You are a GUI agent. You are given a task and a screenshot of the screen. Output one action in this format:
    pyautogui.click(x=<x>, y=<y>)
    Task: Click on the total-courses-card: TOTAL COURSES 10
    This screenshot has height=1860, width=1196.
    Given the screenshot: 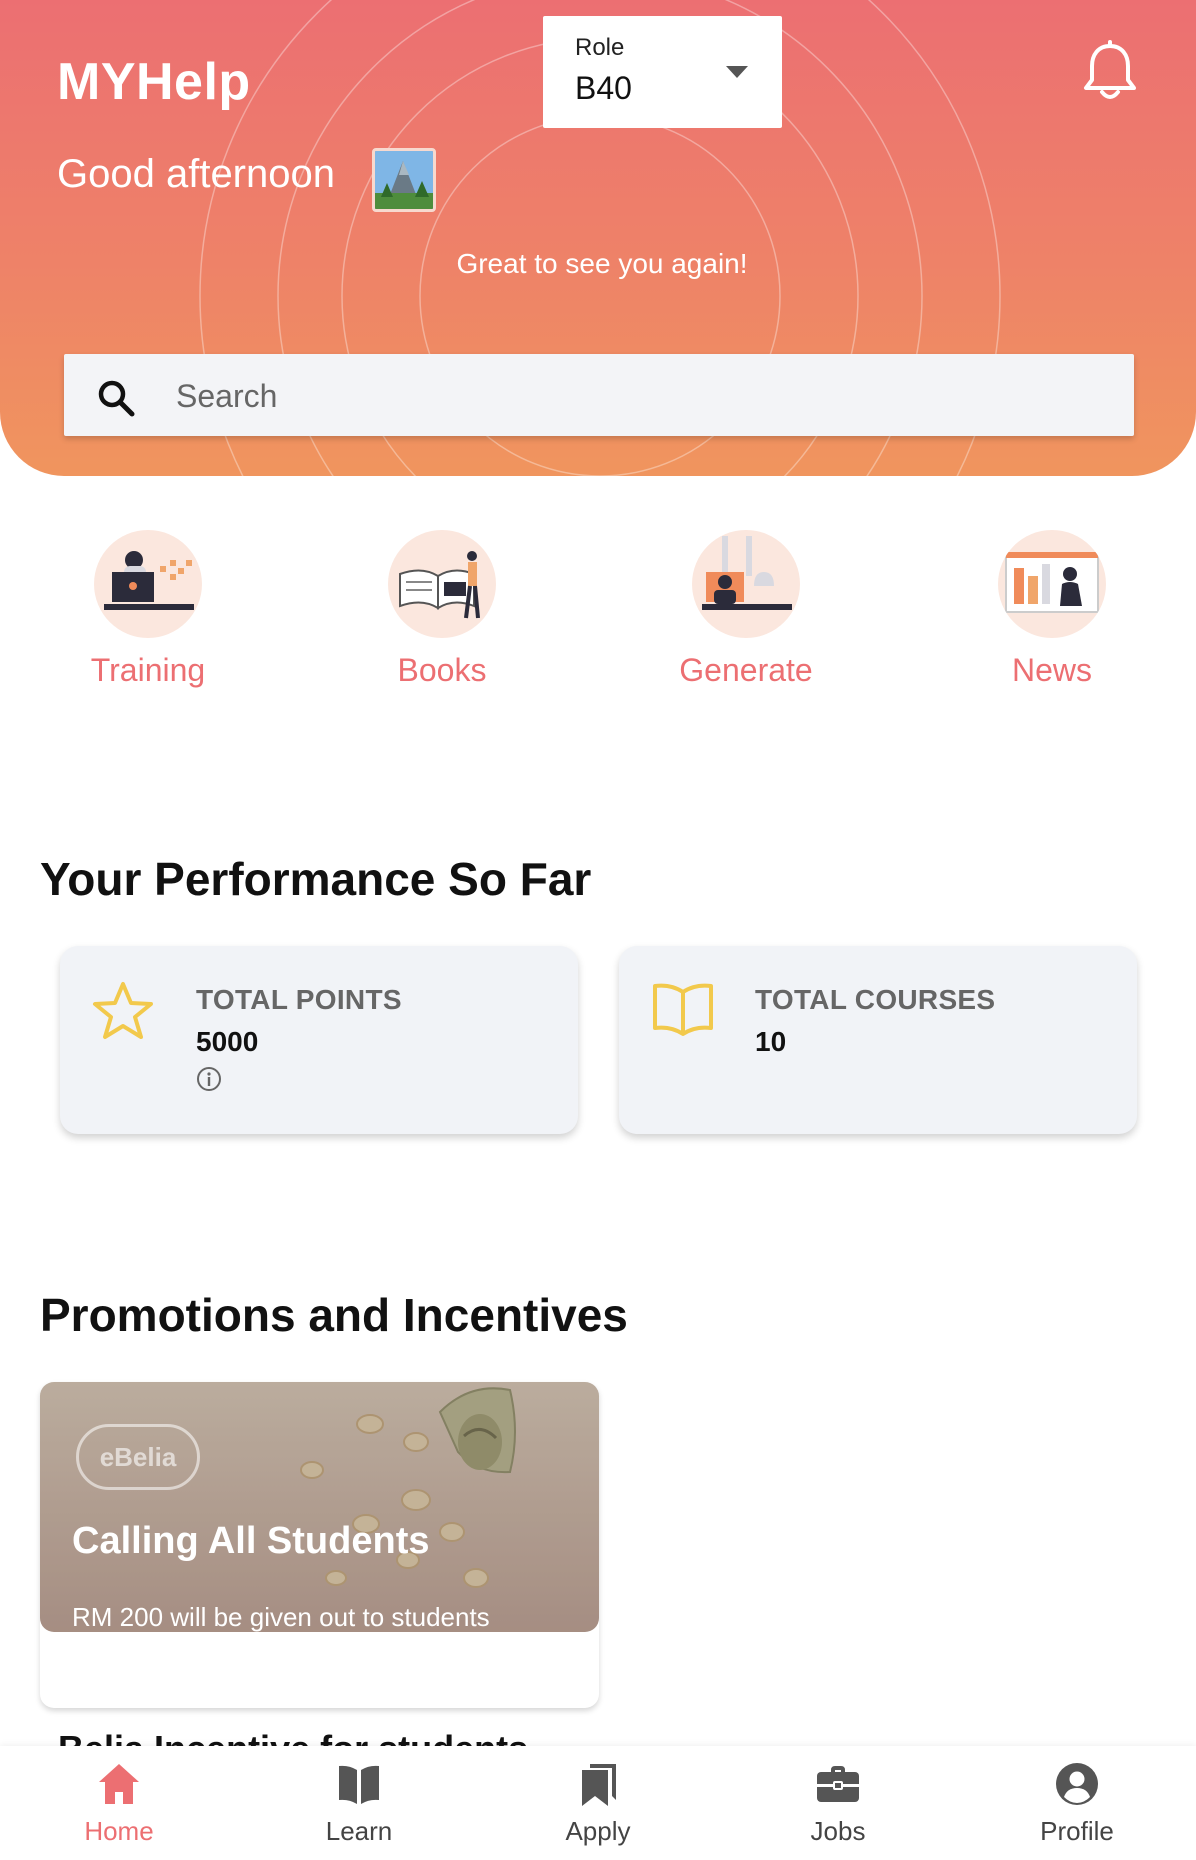 What is the action you would take?
    pyautogui.click(x=878, y=1040)
    